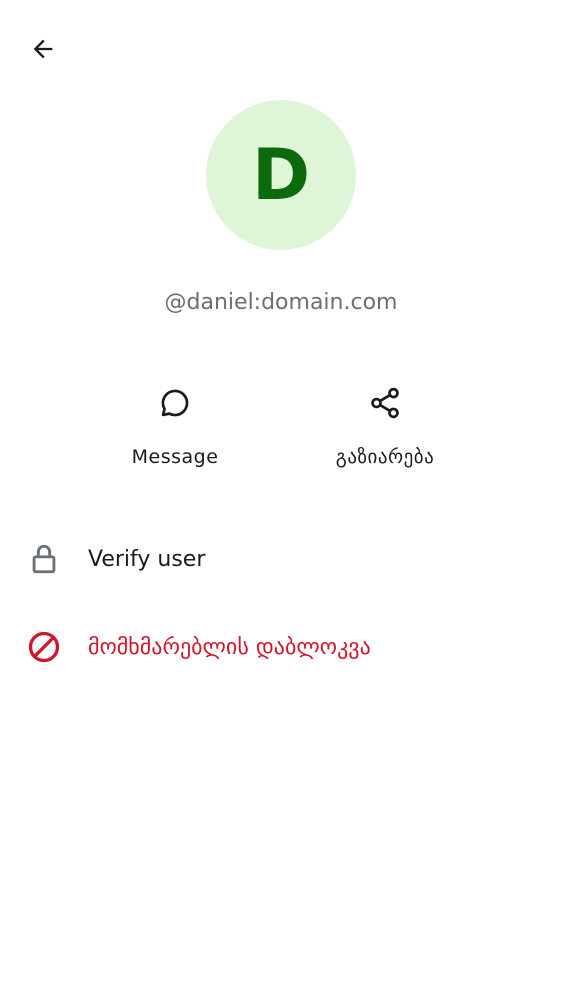 The image size is (562, 1000). Describe the element at coordinates (175, 433) in the screenshot. I see `message-button: Message` at that location.